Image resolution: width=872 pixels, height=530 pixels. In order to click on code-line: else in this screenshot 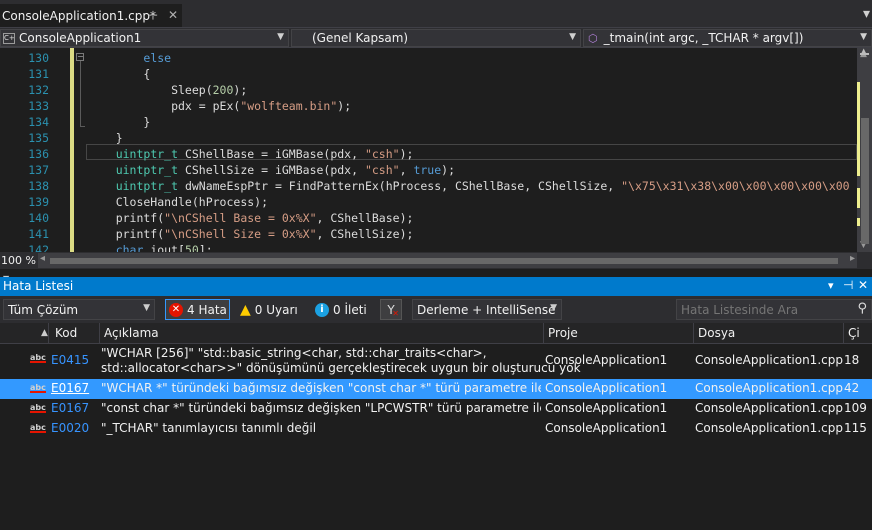, I will do `click(129, 58)`.